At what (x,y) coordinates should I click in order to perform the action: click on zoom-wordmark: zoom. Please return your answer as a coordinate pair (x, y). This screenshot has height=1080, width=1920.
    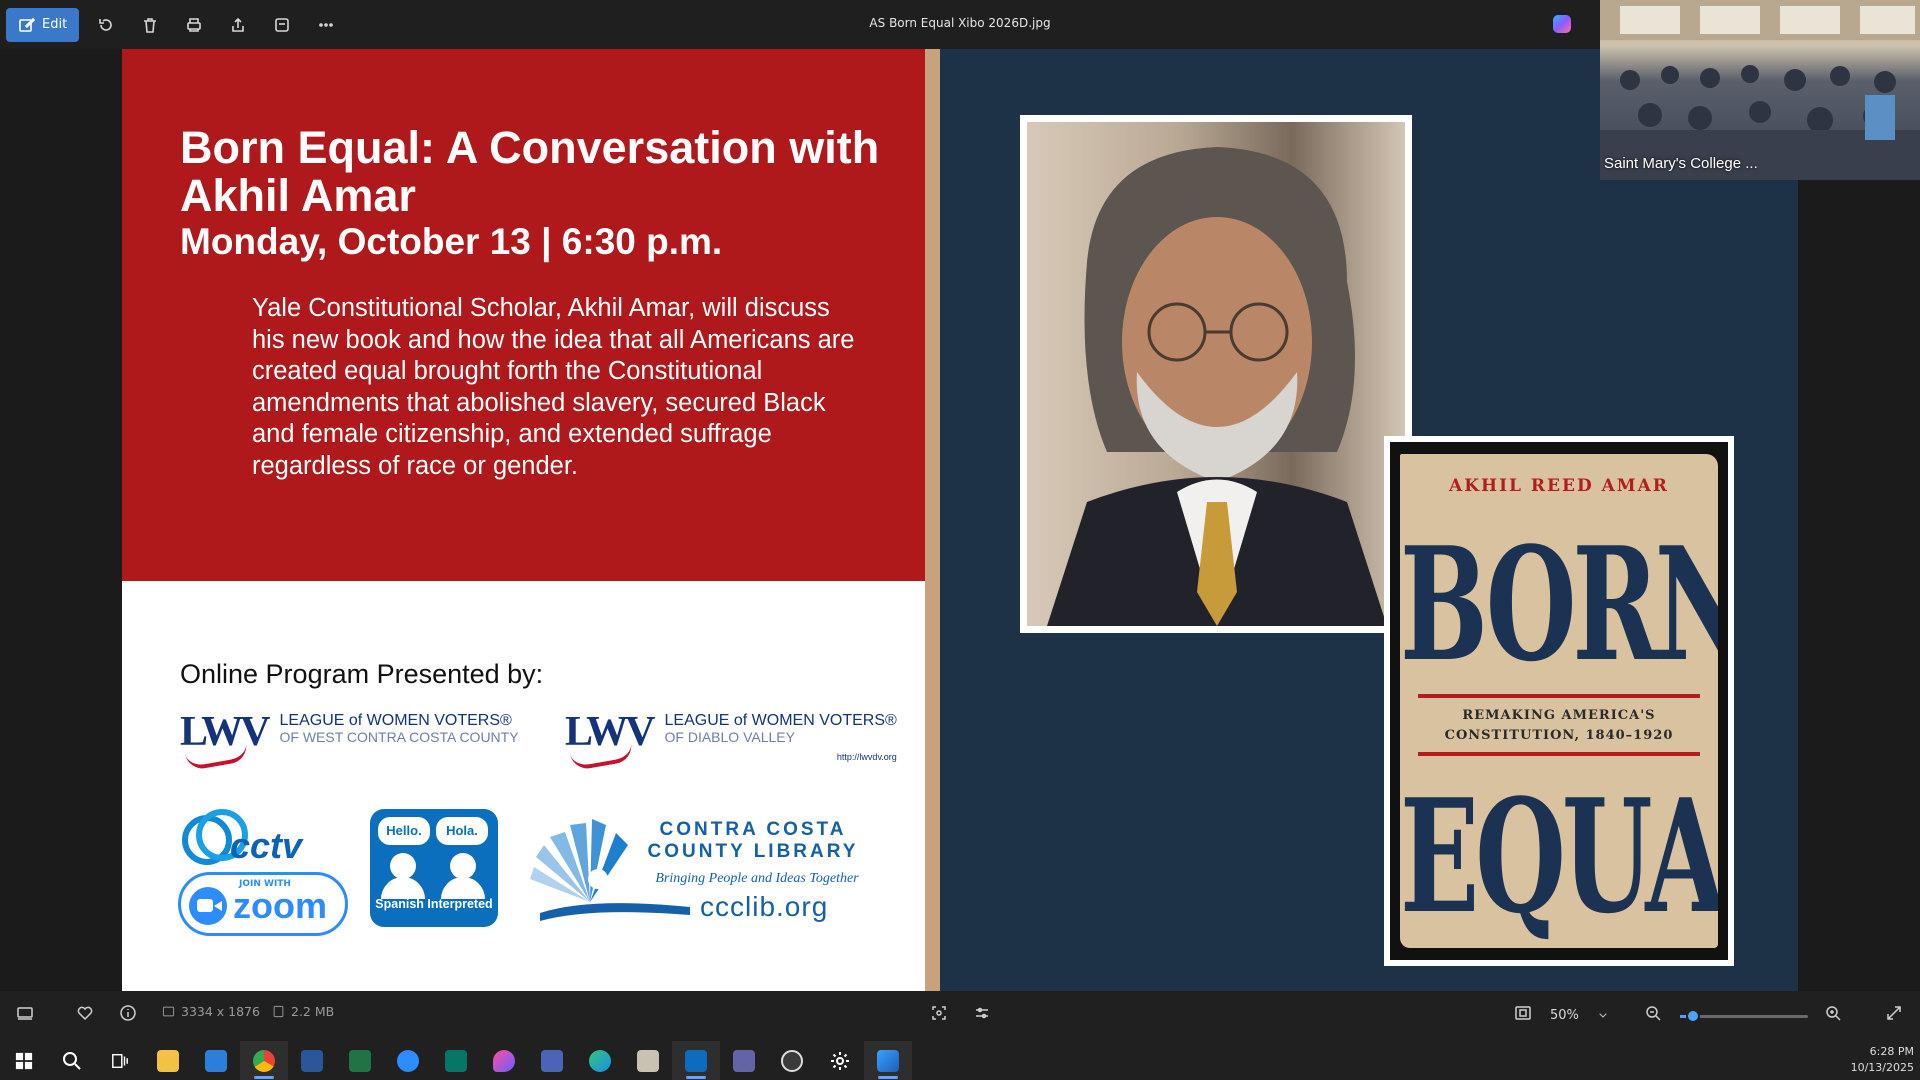
    Looking at the image, I should click on (280, 905).